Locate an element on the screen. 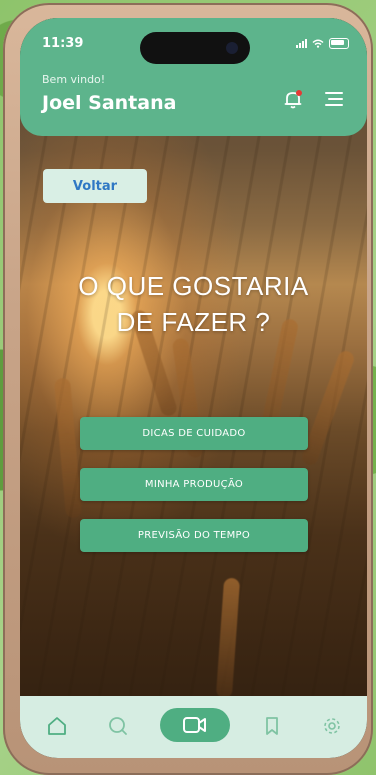 This screenshot has height=775, width=376. hamburger-menu-icon is located at coordinates (334, 99).